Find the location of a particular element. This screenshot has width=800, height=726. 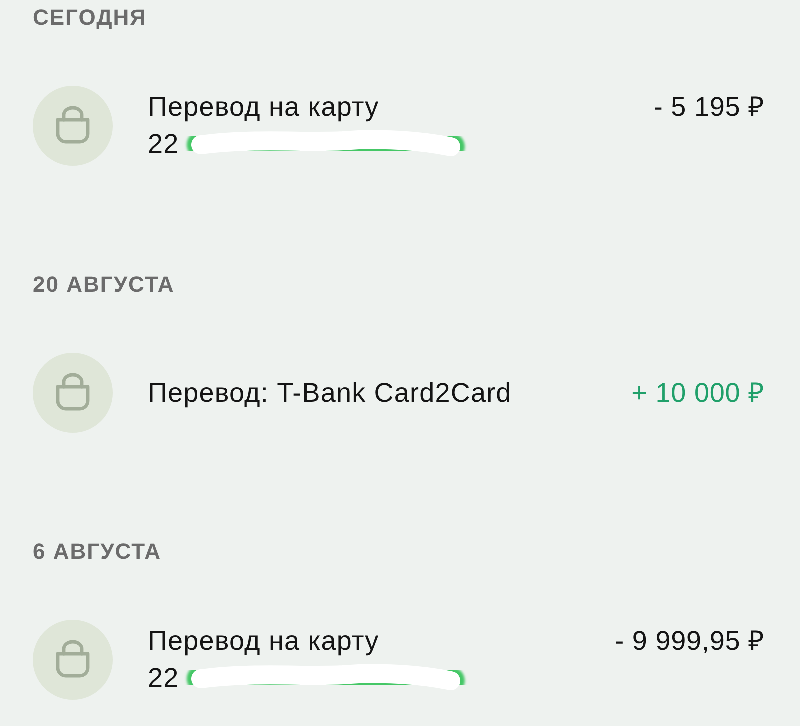

section-header: СЕГОДНЯ is located at coordinates (90, 18).